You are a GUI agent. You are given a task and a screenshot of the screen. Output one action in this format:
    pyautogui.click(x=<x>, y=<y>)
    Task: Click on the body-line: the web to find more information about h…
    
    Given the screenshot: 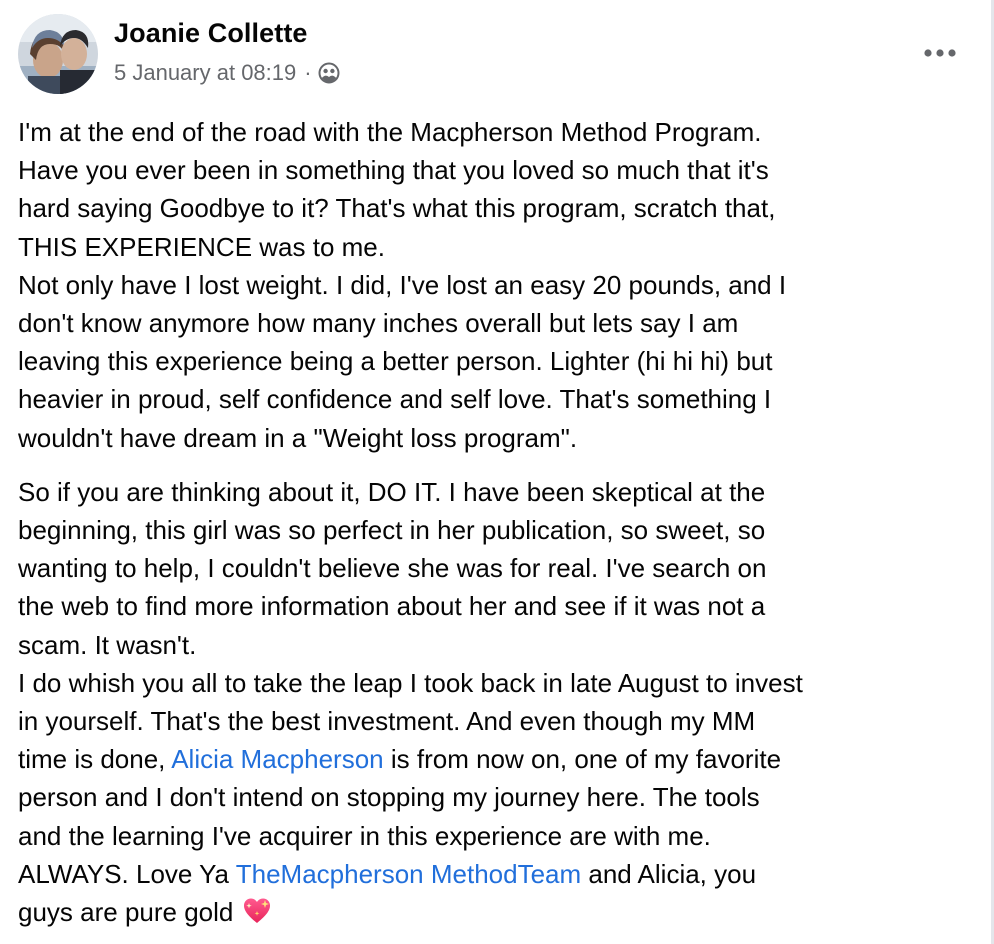 What is the action you would take?
    pyautogui.click(x=392, y=606)
    